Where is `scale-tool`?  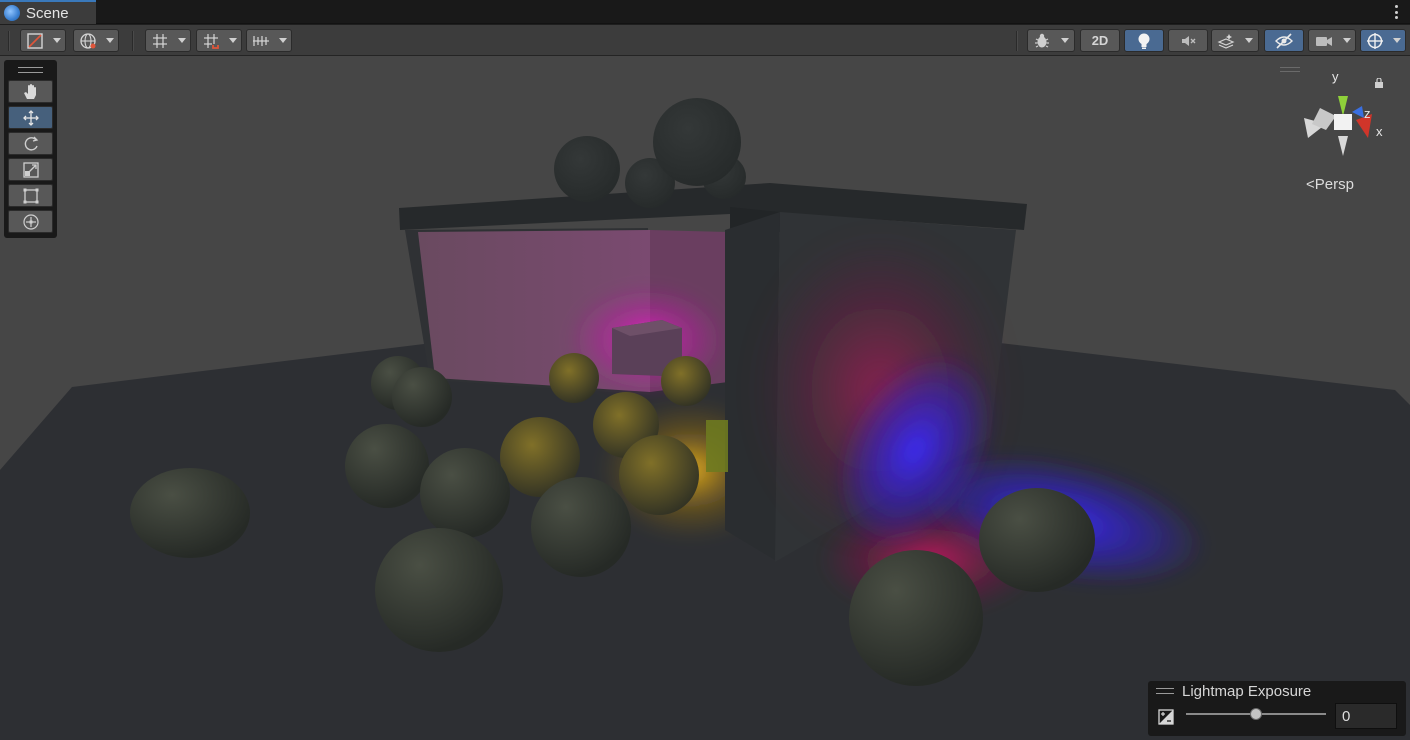
scale-tool is located at coordinates (30, 169).